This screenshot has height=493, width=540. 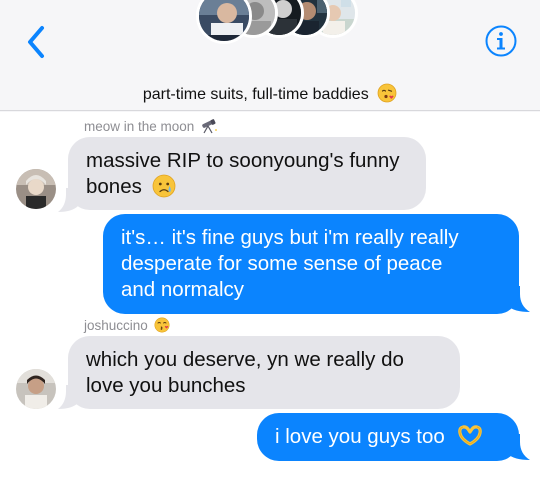 I want to click on header-divider, so click(x=270, y=110).